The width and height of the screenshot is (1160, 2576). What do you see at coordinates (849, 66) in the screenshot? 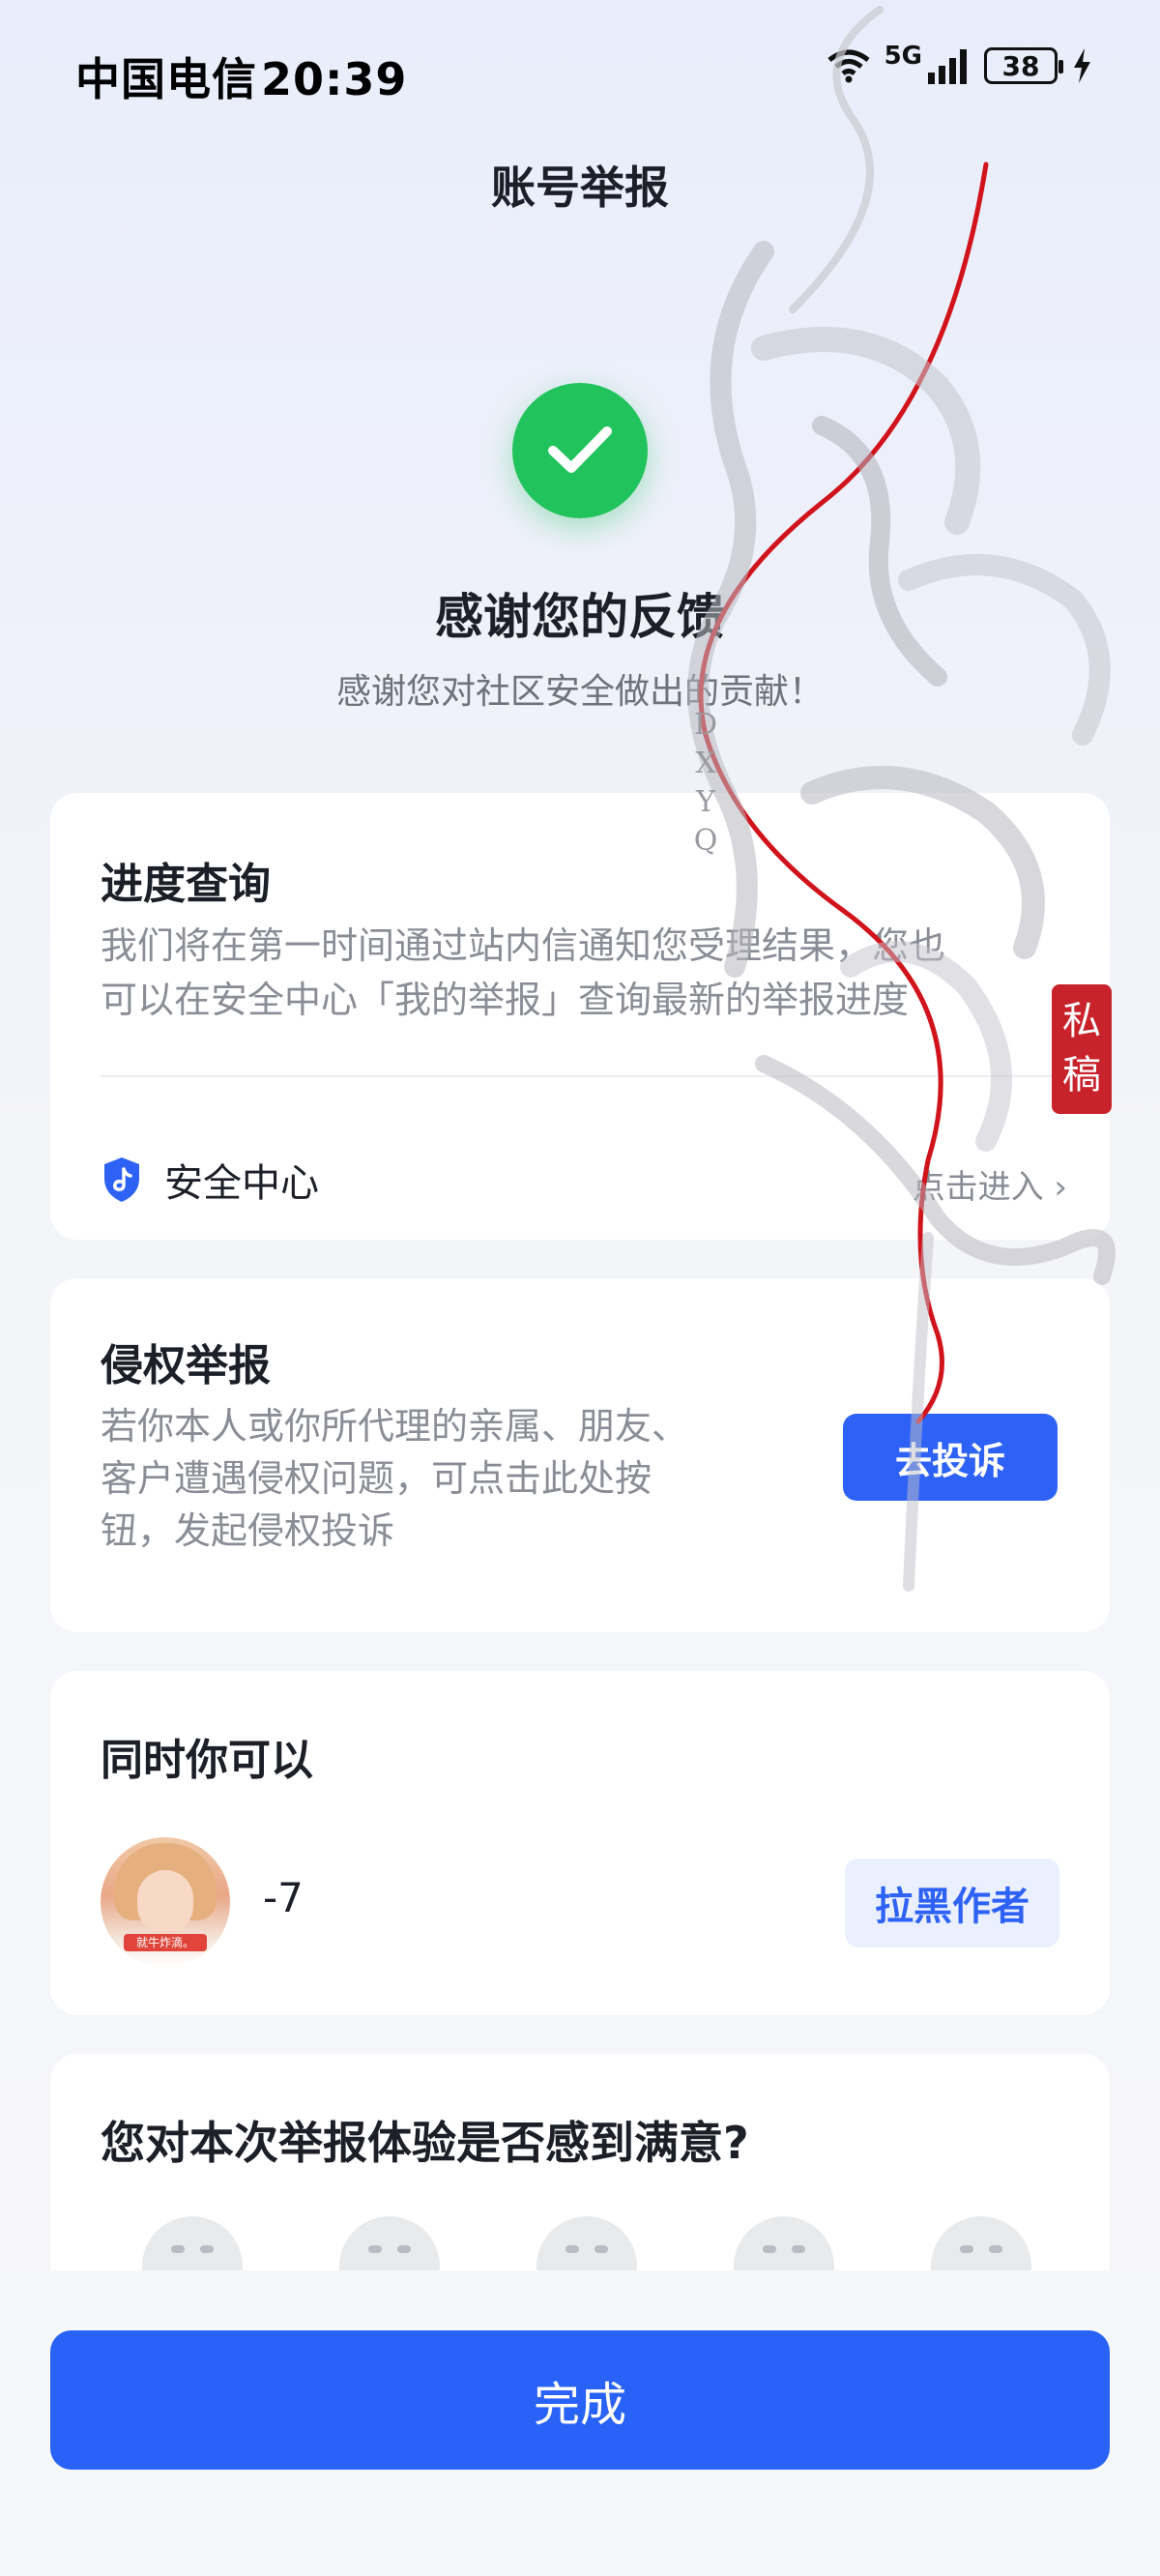
I see `wifi-icon` at bounding box center [849, 66].